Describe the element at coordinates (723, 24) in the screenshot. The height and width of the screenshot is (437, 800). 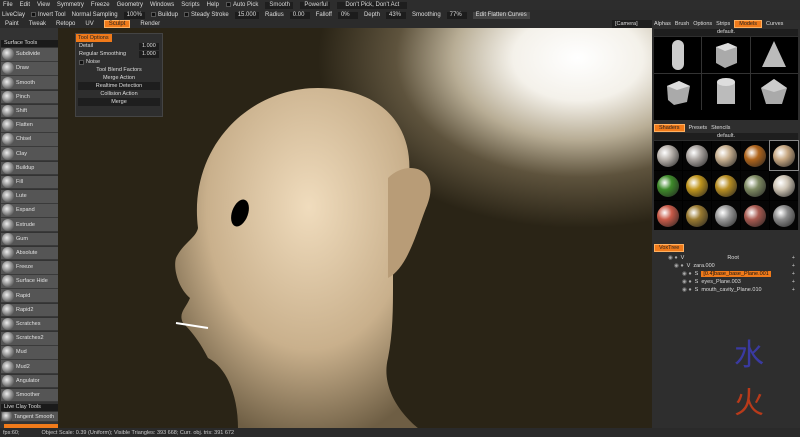
I see `tab-strips: Strips` at that location.